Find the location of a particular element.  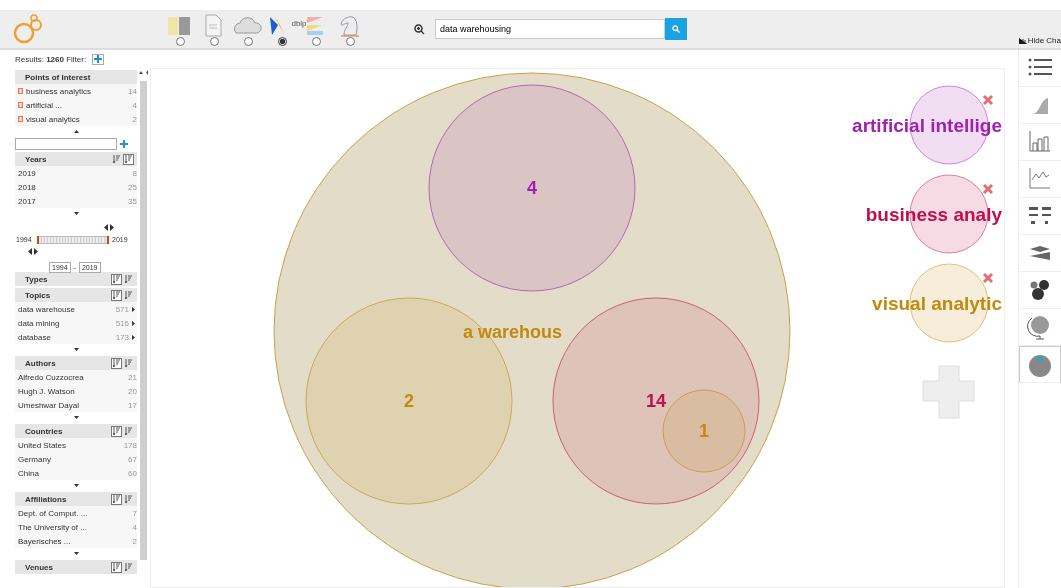

section-header: Venues is located at coordinates (76, 567).